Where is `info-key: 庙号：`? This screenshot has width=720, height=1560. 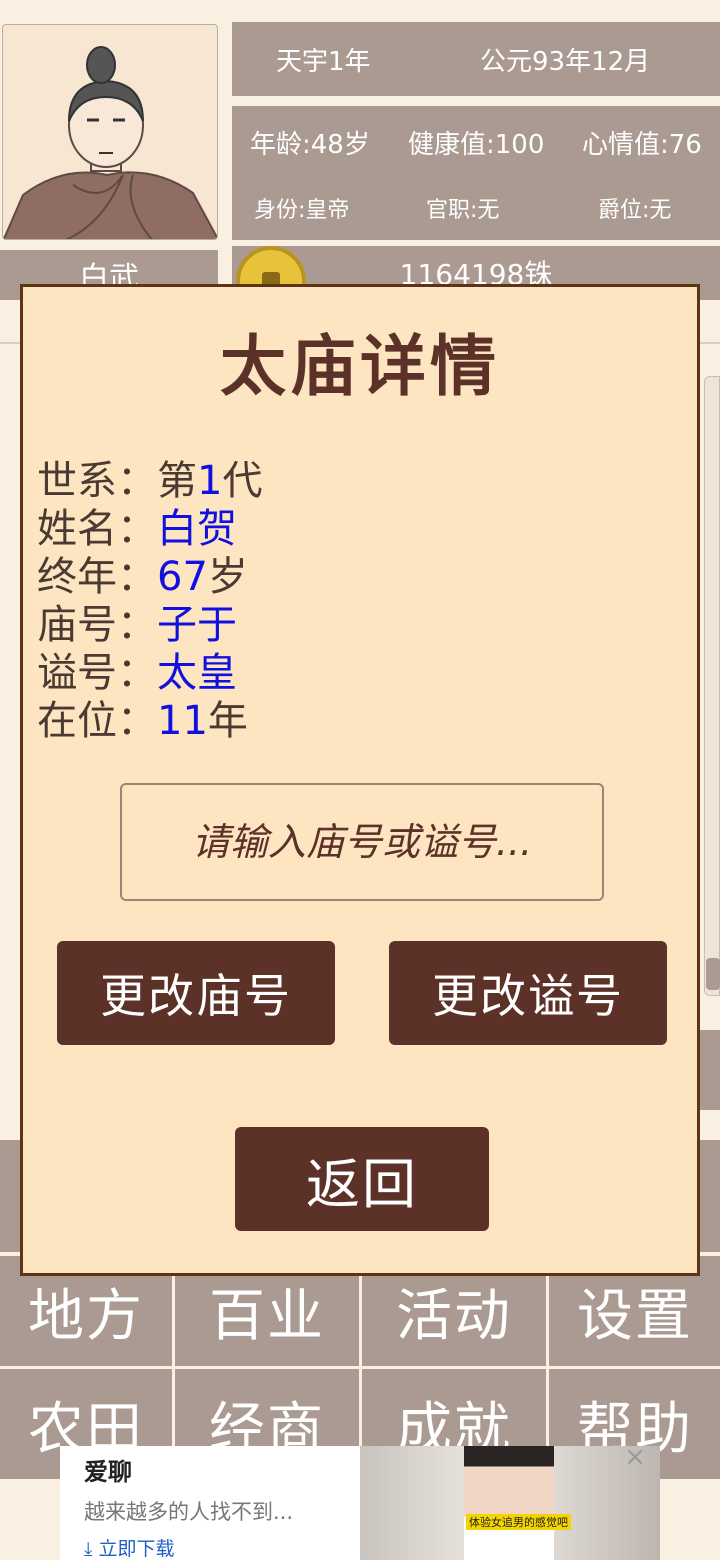 info-key: 庙号： is located at coordinates (97, 625).